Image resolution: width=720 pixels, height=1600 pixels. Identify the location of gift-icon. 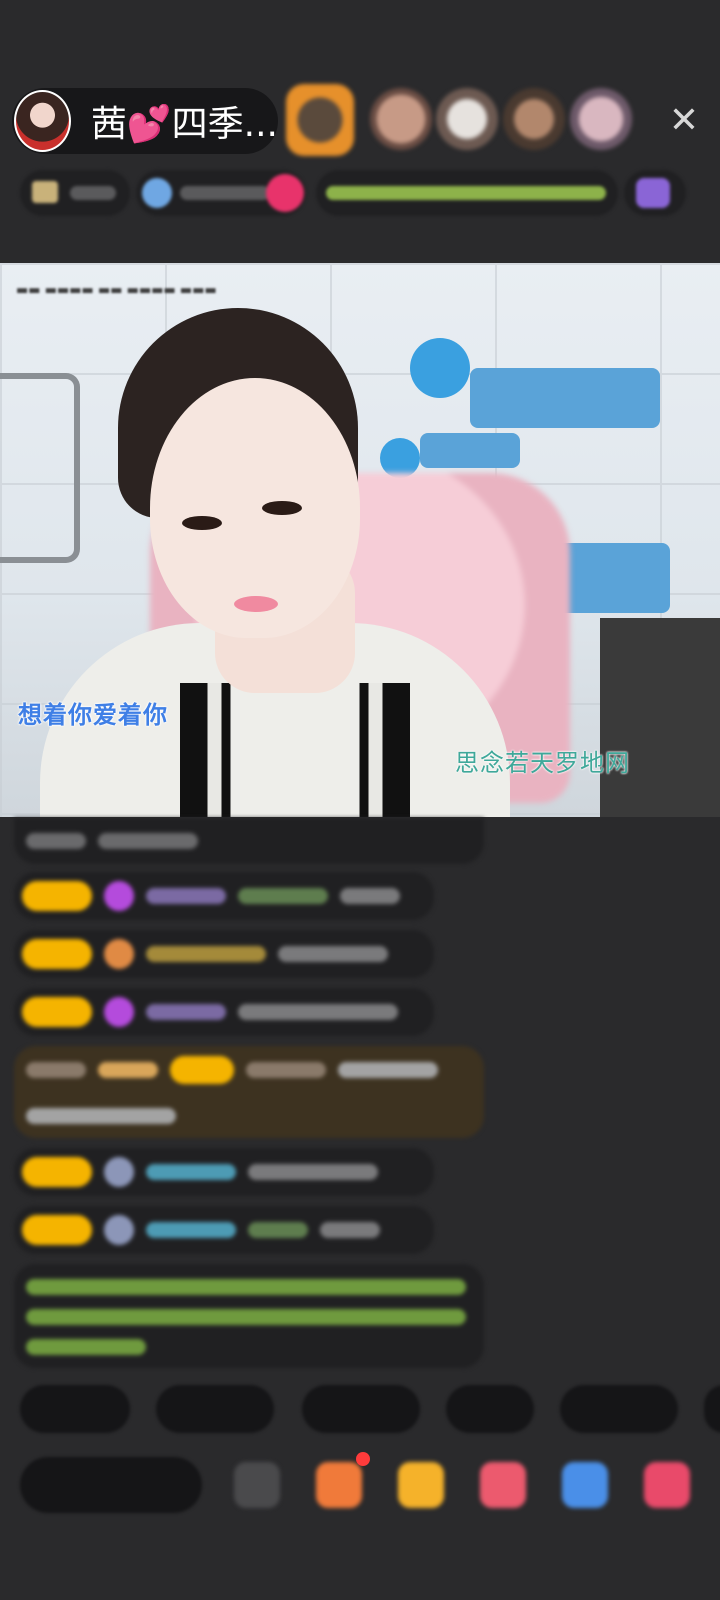
(667, 1485).